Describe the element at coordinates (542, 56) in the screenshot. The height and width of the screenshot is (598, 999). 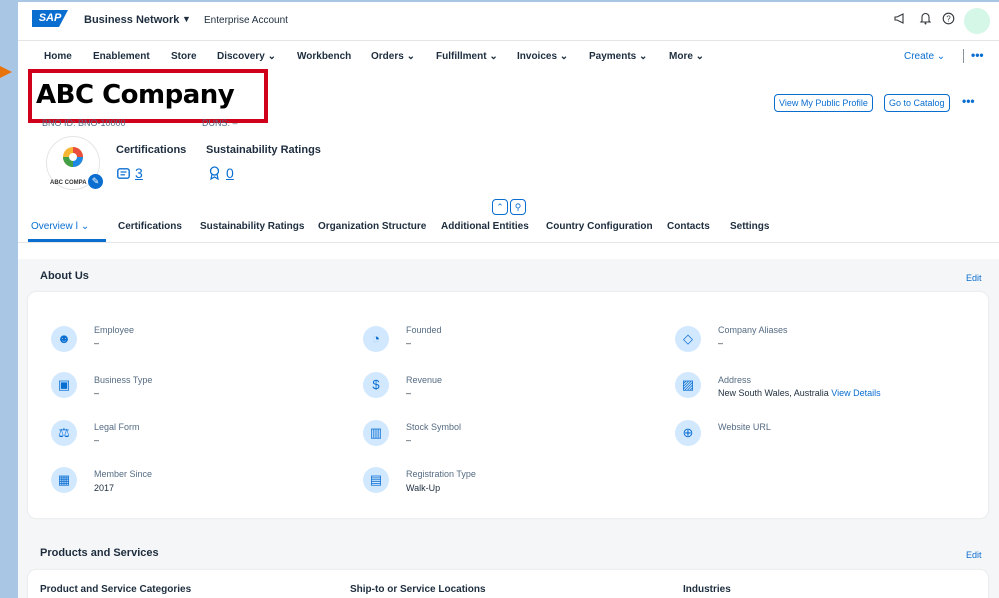
I see `nav-invoices: Invoices ⌄` at that location.